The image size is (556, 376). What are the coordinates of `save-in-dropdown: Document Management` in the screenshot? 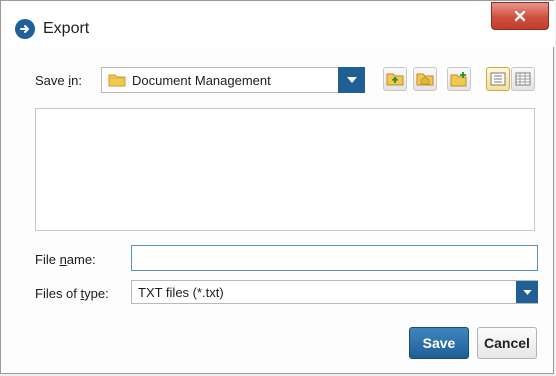 It's located at (233, 80).